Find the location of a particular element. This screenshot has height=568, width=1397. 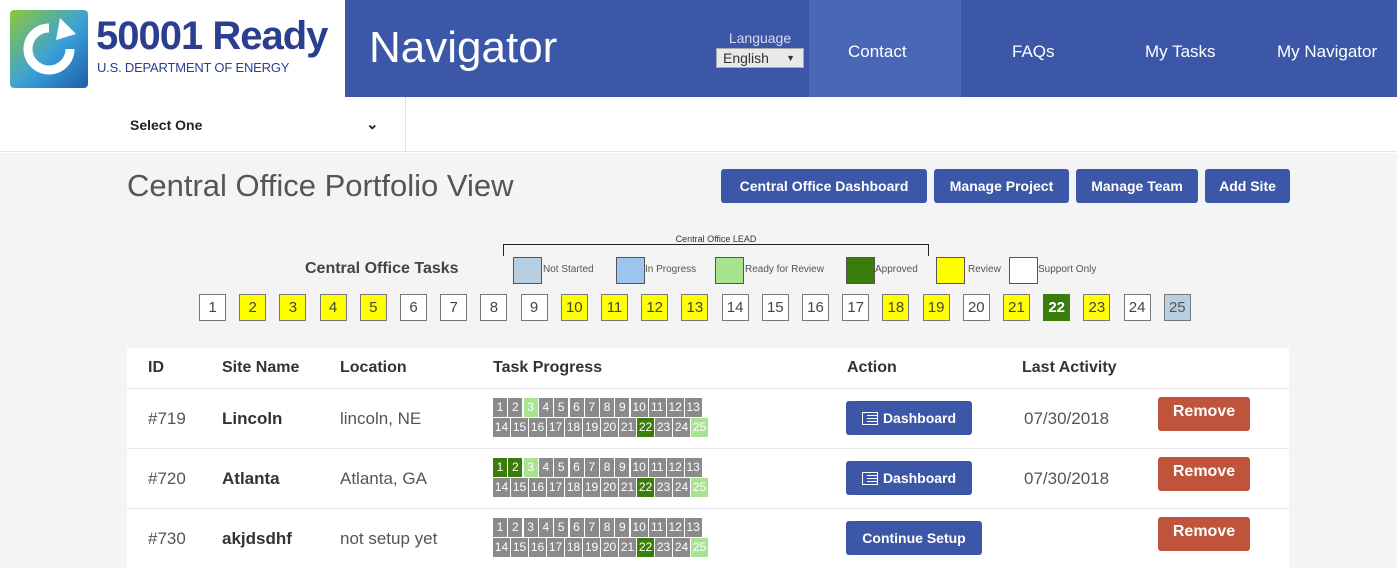

nav-faqs: FAQs is located at coordinates (1033, 52).